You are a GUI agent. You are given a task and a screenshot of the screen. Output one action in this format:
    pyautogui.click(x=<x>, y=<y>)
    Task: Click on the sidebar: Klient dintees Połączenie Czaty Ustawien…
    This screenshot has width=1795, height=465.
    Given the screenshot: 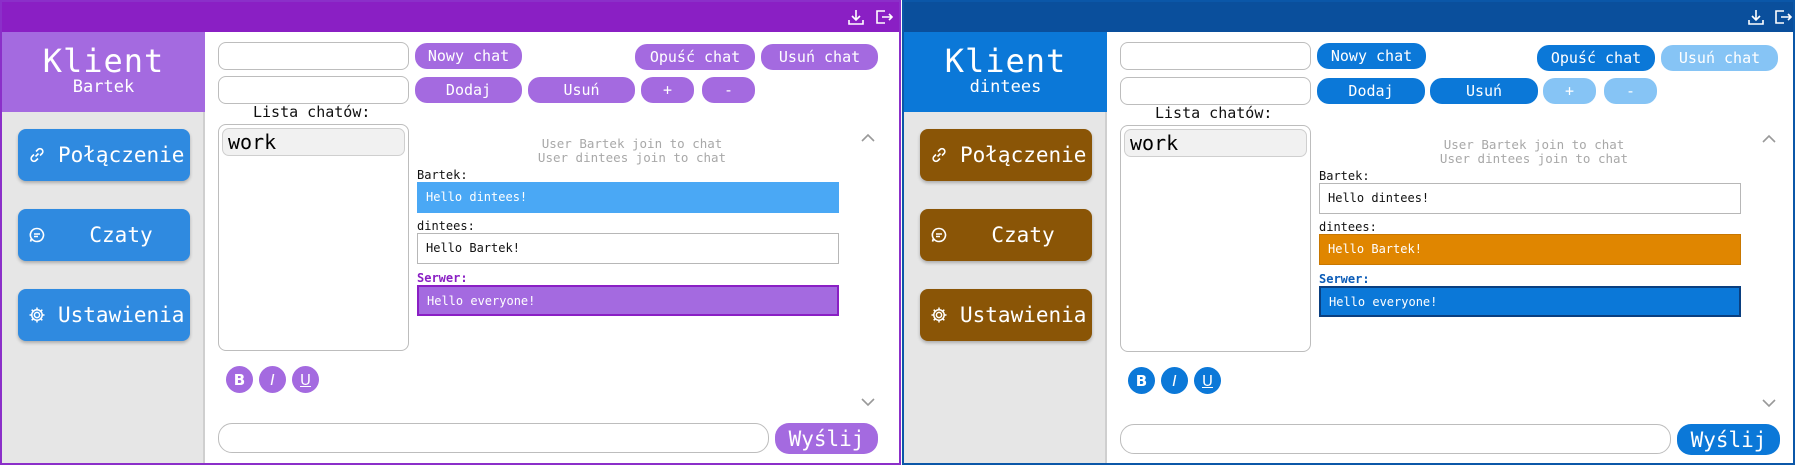 What is the action you would take?
    pyautogui.click(x=1005, y=247)
    